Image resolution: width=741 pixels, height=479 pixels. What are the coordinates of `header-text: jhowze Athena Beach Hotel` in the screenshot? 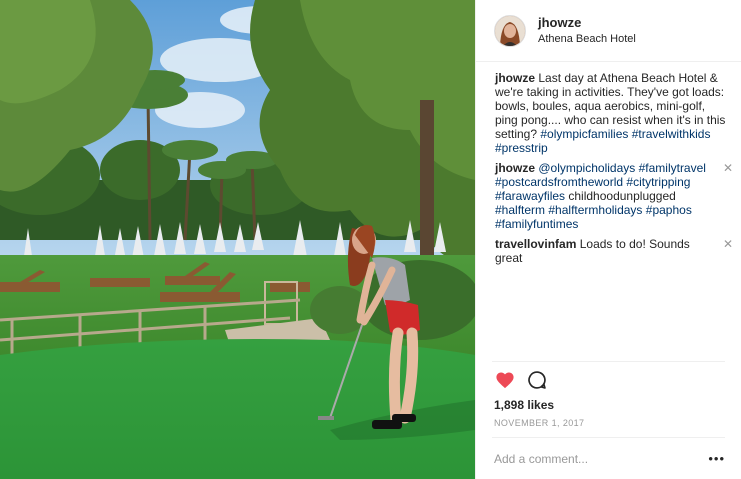 It's located at (587, 31).